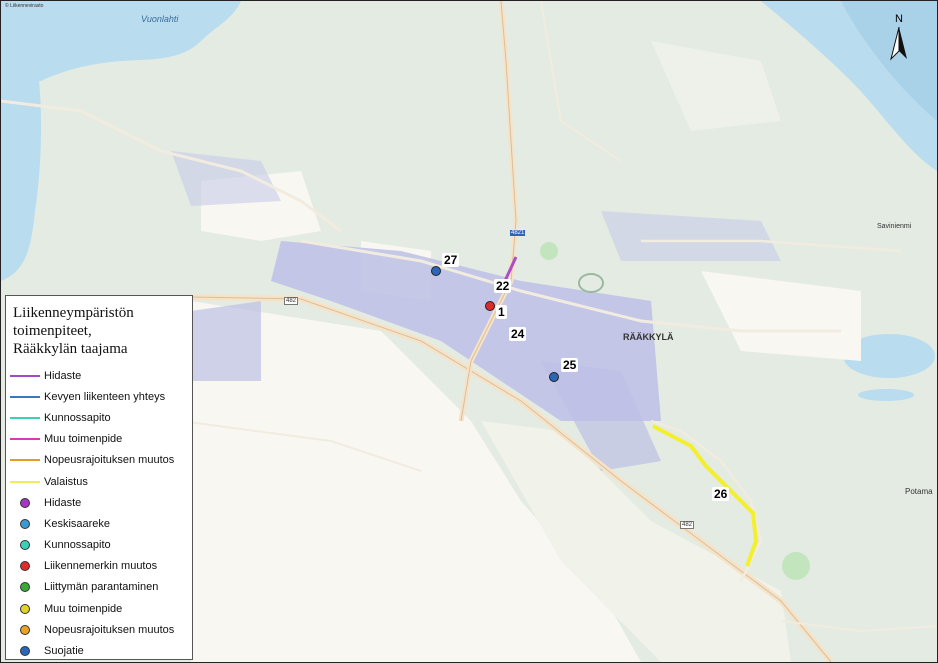 This screenshot has height=663, width=938. Describe the element at coordinates (77, 523) in the screenshot. I see `legend-item-label: Keskisaareke` at that location.